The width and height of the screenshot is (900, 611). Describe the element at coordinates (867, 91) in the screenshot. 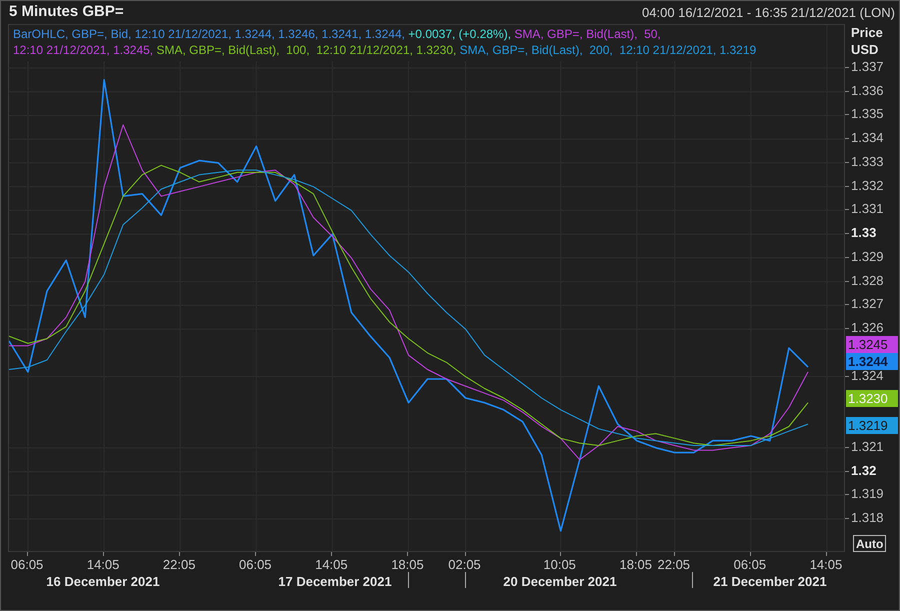

I see `y-axis-label: 1.336` at that location.